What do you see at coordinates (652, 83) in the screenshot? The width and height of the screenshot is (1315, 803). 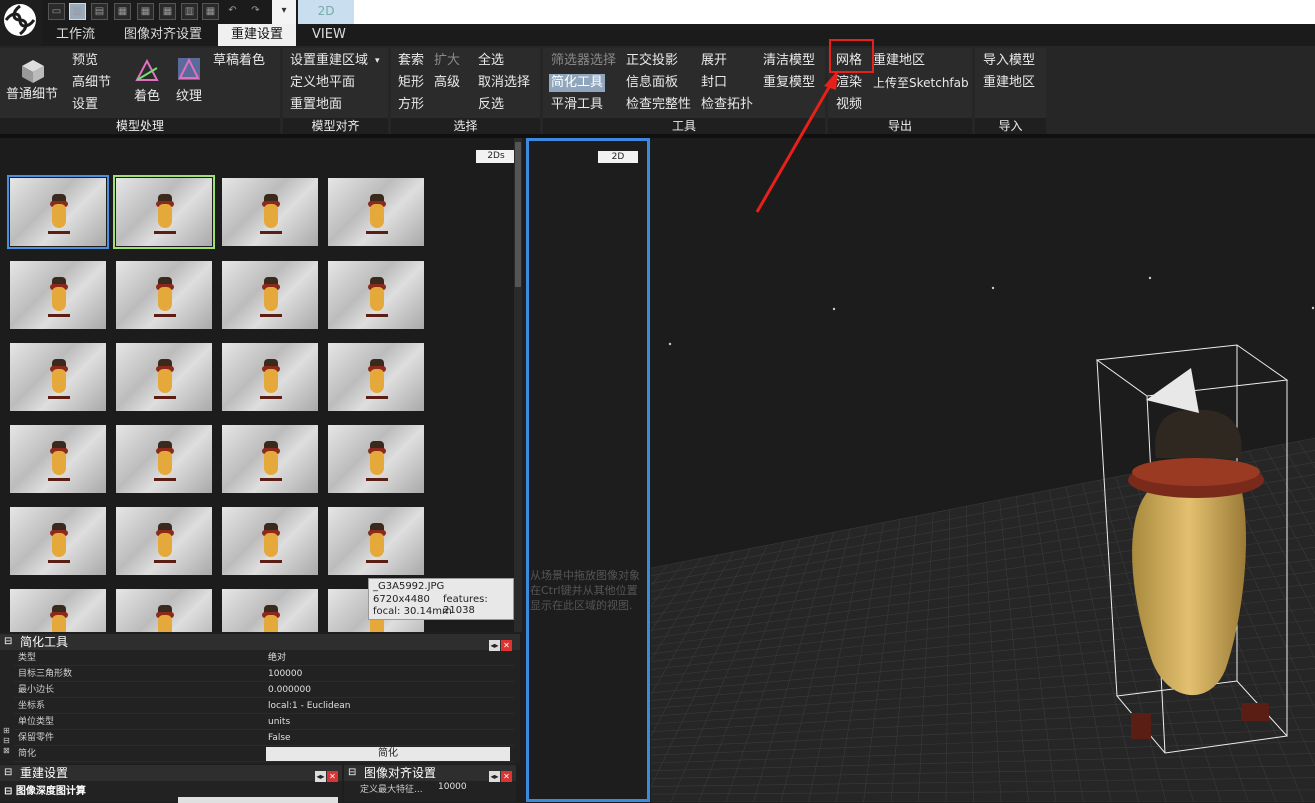 I see `info-panel-button: 信息面板` at bounding box center [652, 83].